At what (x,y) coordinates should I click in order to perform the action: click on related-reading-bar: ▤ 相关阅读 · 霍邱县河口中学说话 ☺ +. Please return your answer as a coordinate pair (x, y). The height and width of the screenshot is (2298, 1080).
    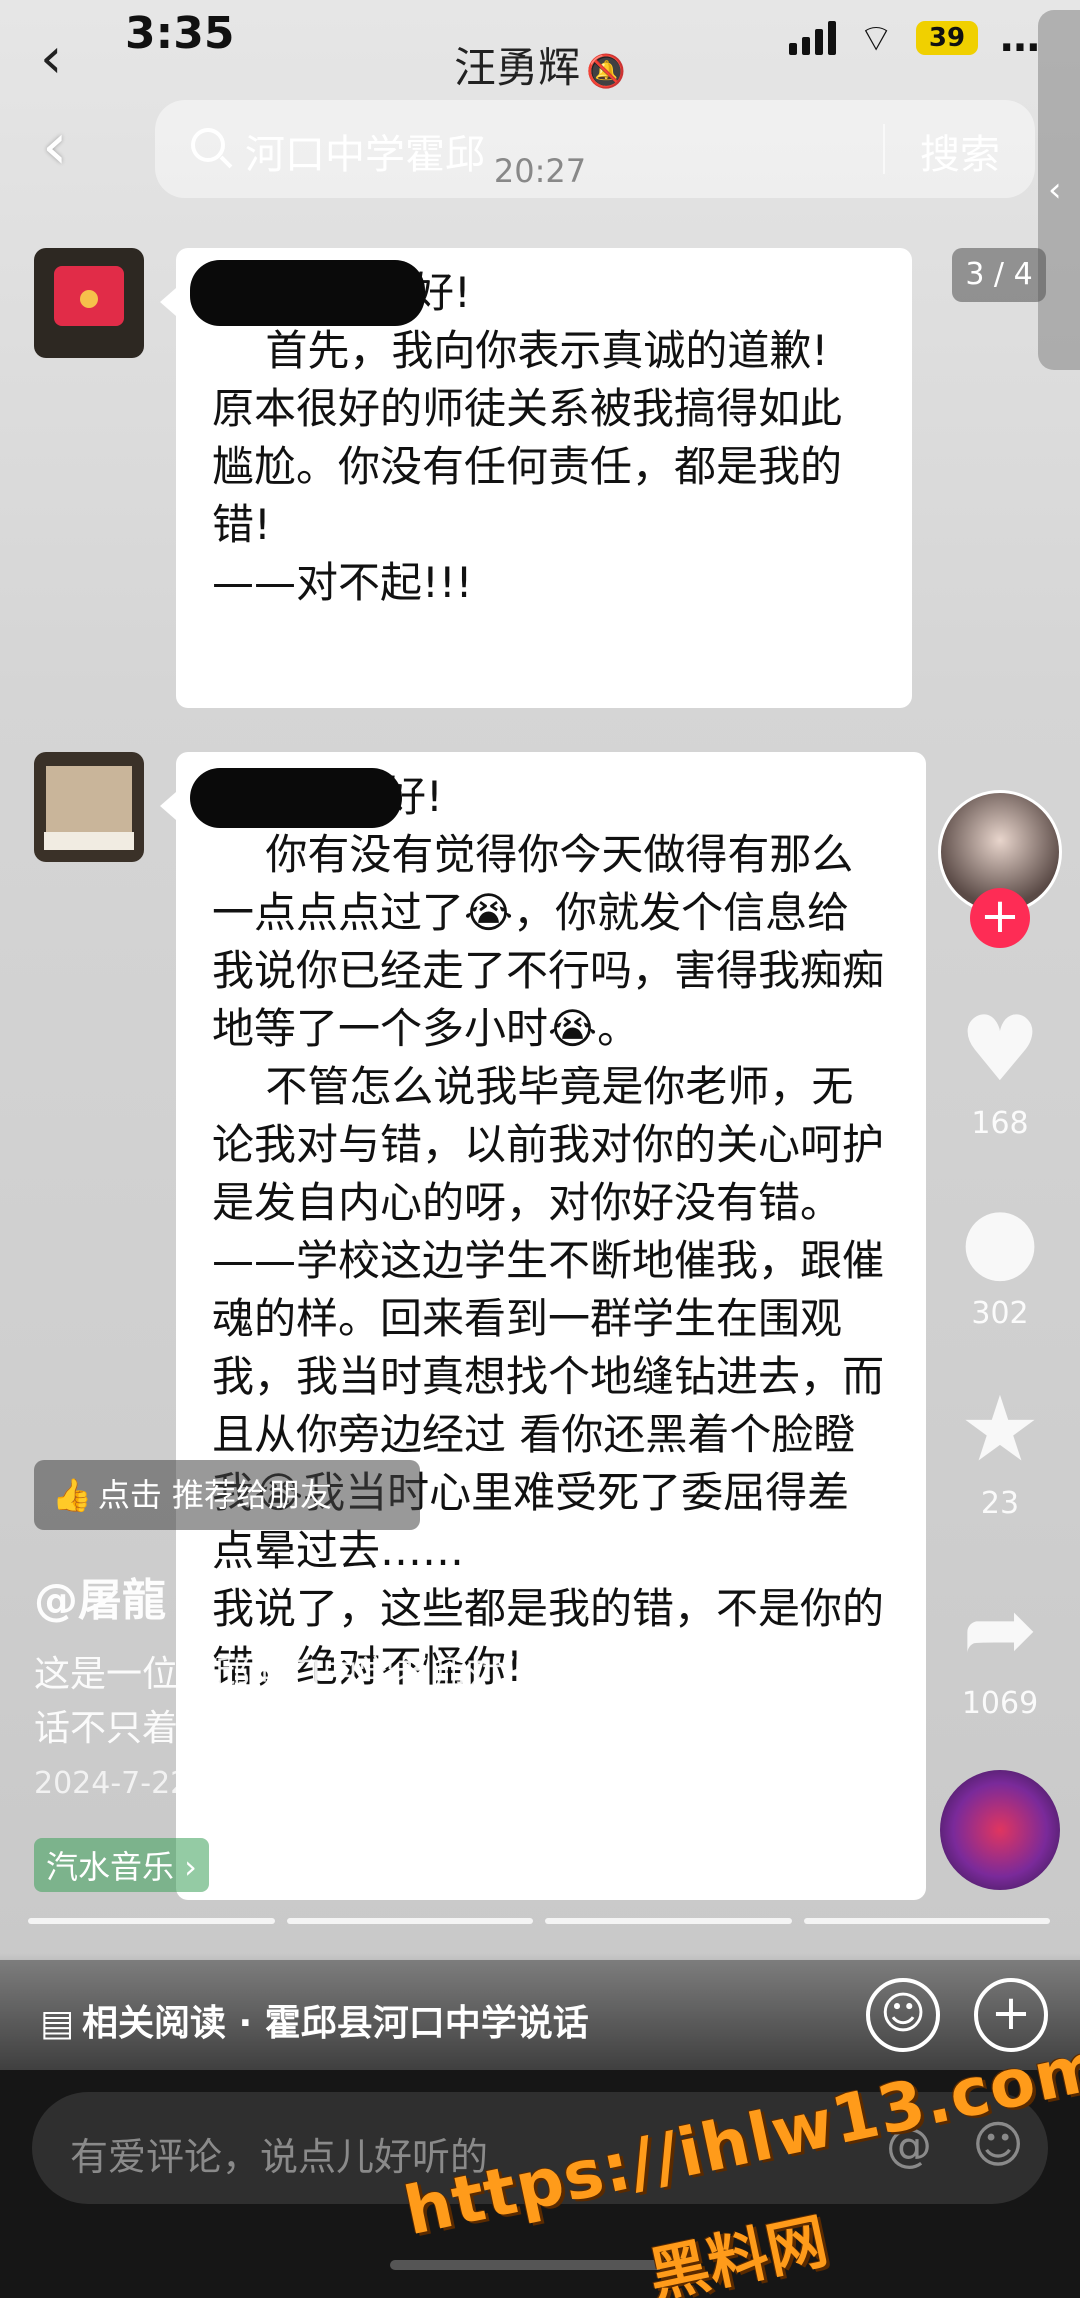
    Looking at the image, I should click on (540, 2015).